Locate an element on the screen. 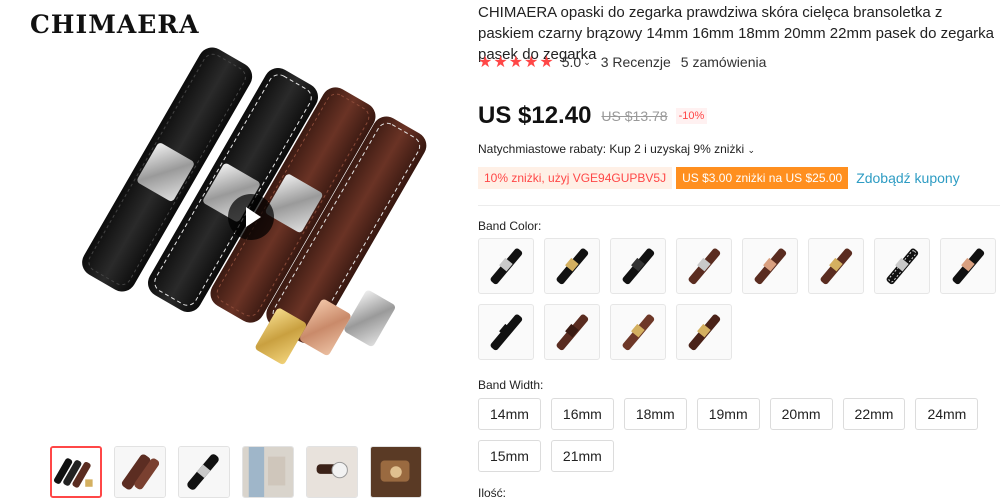 This screenshot has height=498, width=1000. store-coupon-badge: US $3.00 zniżki na US $25.00 is located at coordinates (762, 178).